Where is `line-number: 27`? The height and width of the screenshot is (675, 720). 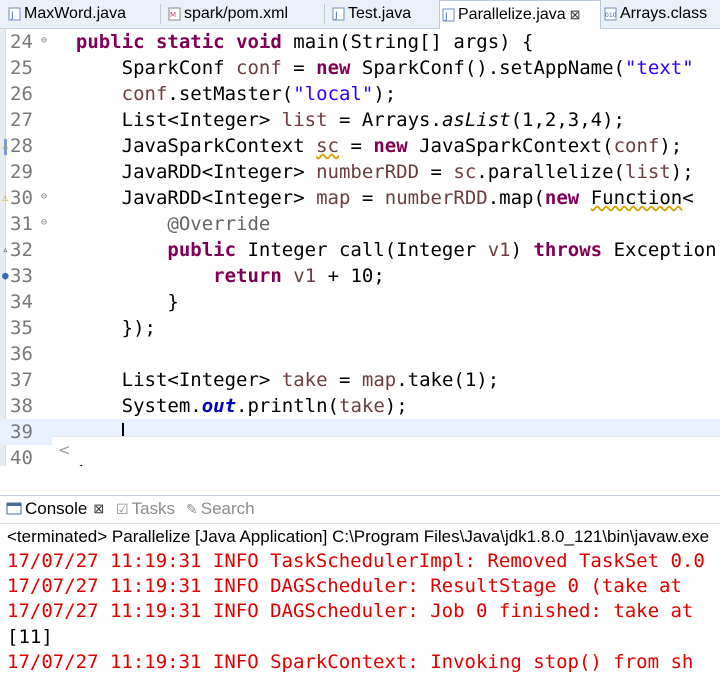 line-number: 27 is located at coordinates (21, 120).